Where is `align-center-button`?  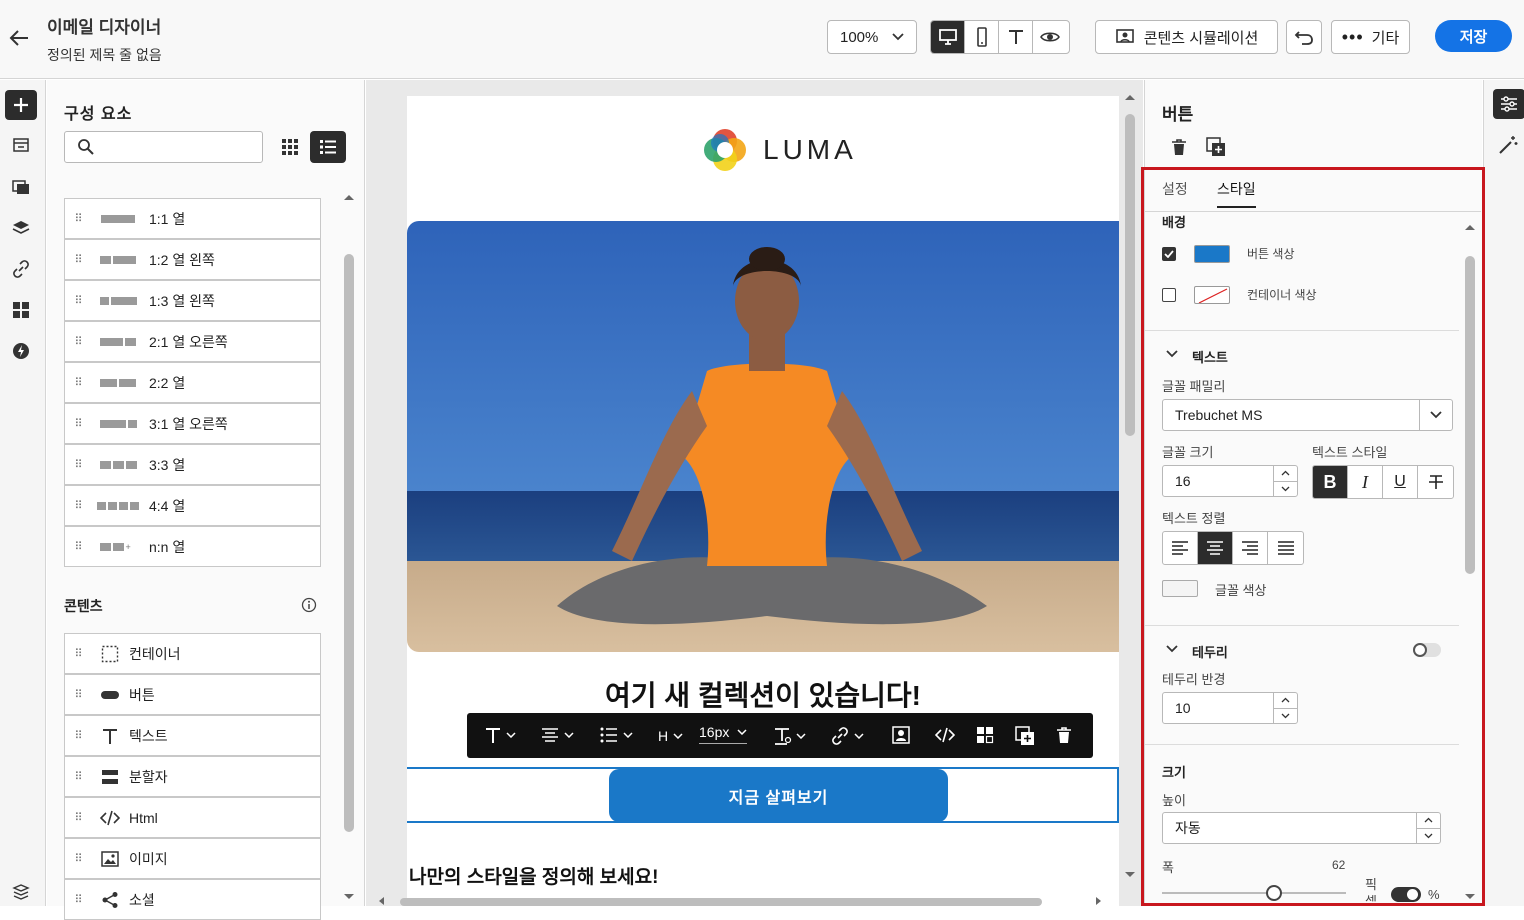 align-center-button is located at coordinates (1215, 548).